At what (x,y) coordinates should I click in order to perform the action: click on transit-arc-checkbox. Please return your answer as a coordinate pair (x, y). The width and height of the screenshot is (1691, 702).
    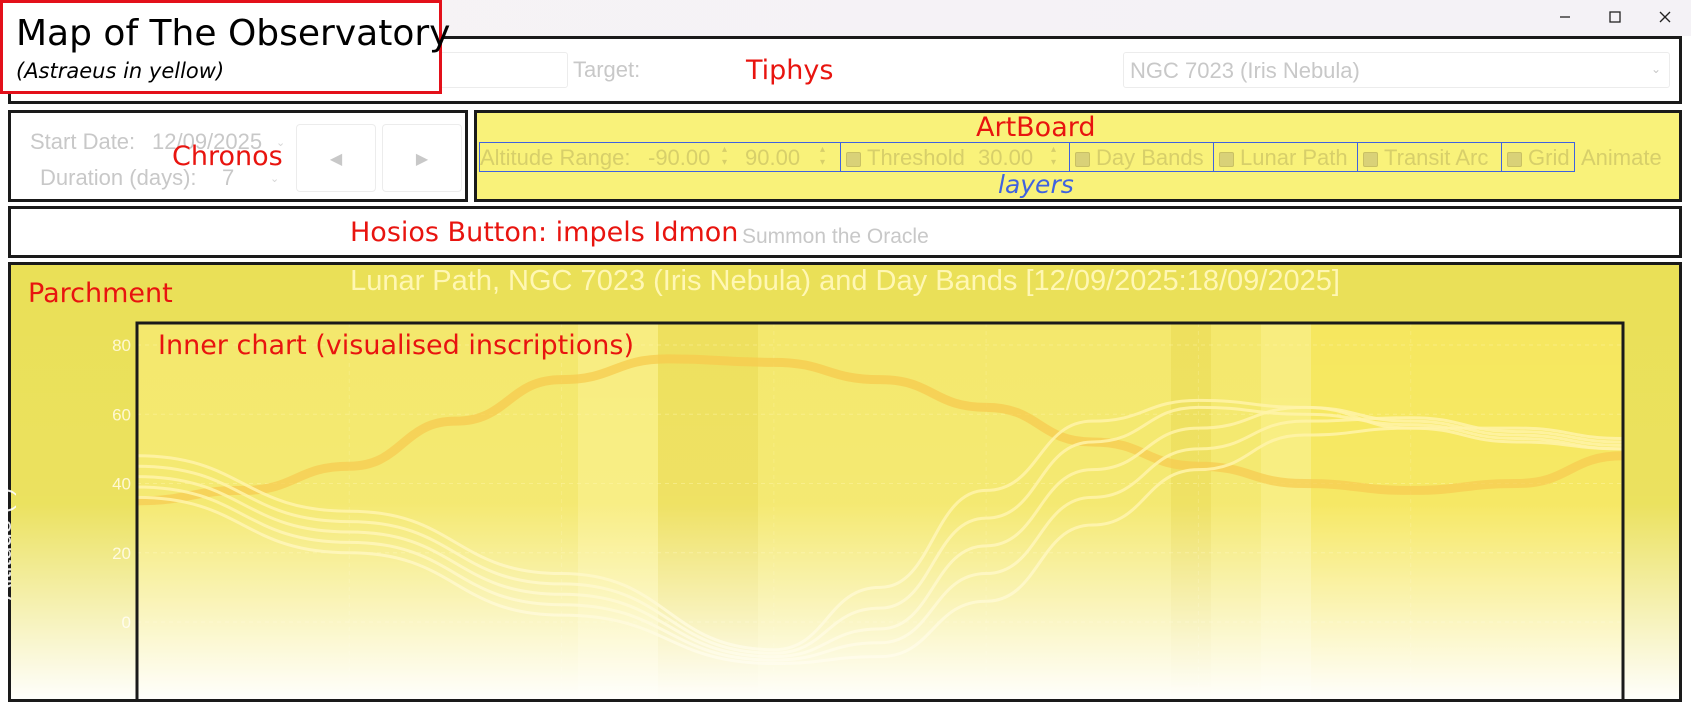
    Looking at the image, I should click on (1370, 159).